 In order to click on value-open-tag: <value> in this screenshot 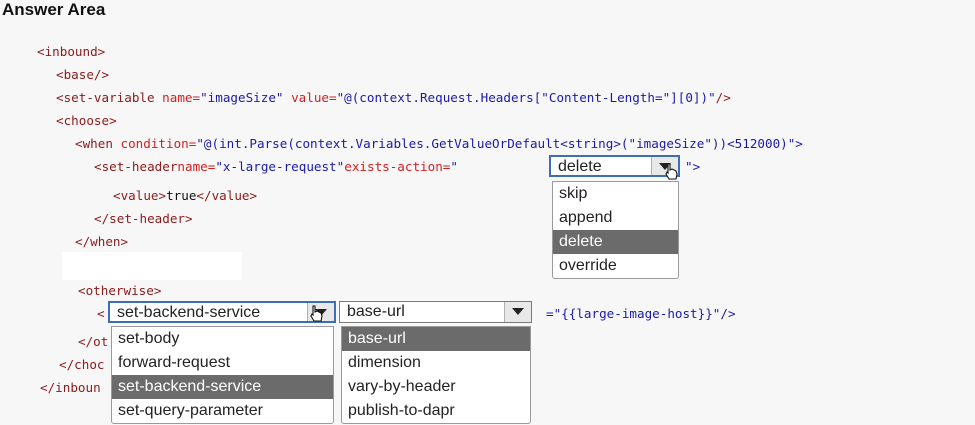, I will do `click(140, 195)`.